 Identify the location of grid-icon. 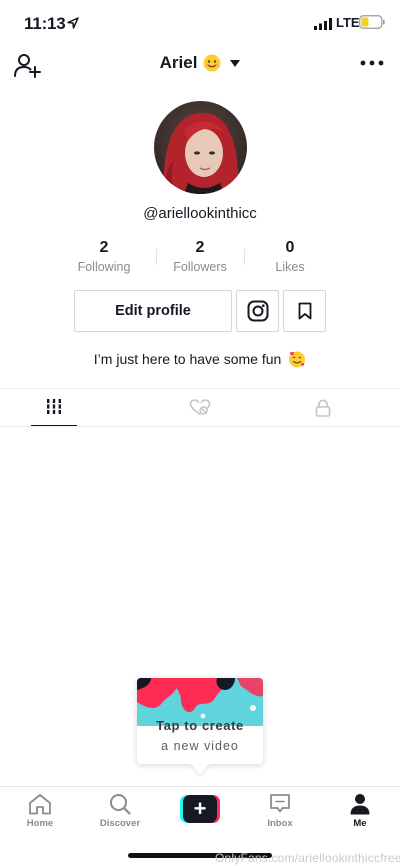
(54, 406).